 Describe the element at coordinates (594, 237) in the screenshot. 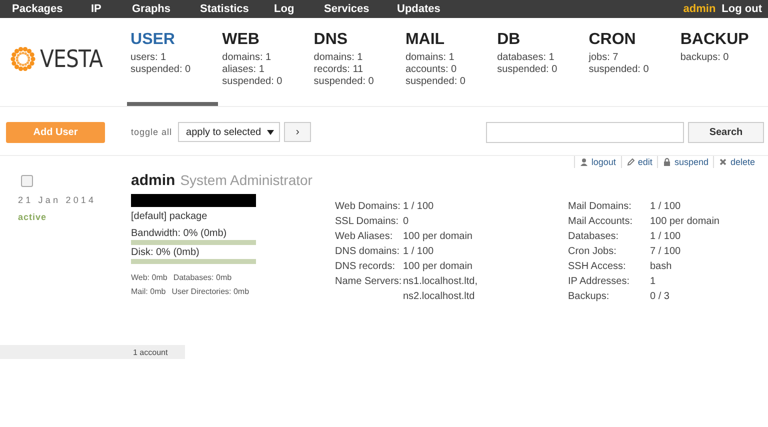

I see `stat-label: Databases:` at that location.